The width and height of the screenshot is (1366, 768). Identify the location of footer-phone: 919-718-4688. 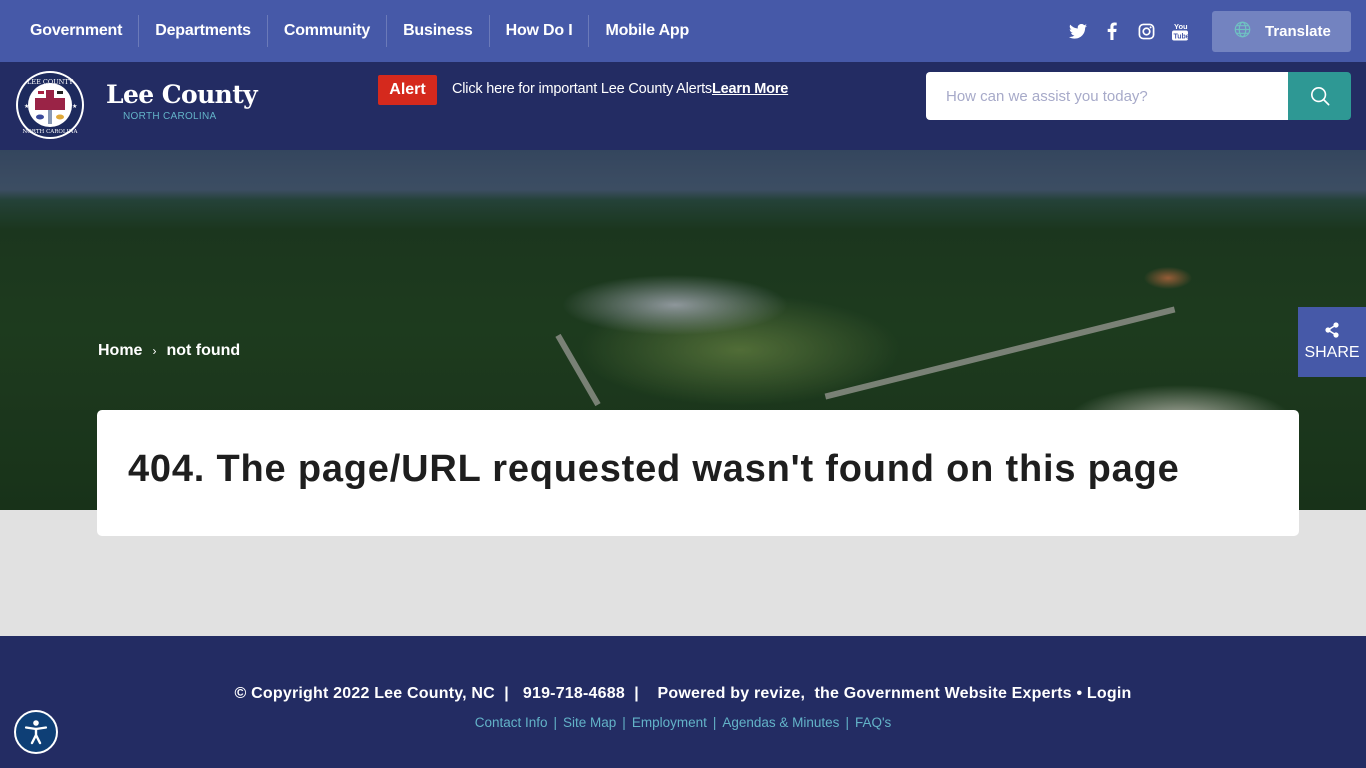
(574, 693).